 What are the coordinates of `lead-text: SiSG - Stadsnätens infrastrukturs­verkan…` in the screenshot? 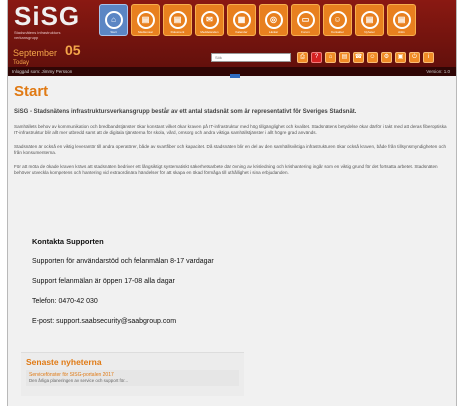 It's located at (185, 112).